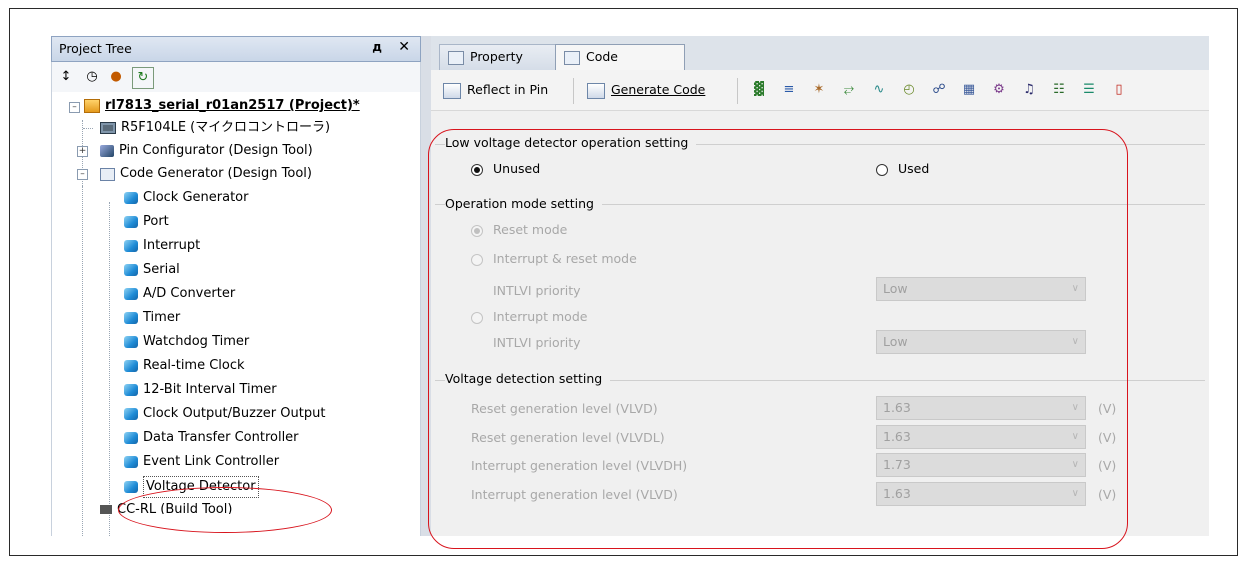  What do you see at coordinates (82, 151) in the screenshot?
I see `expand-pin-configurator-toggle: +` at bounding box center [82, 151].